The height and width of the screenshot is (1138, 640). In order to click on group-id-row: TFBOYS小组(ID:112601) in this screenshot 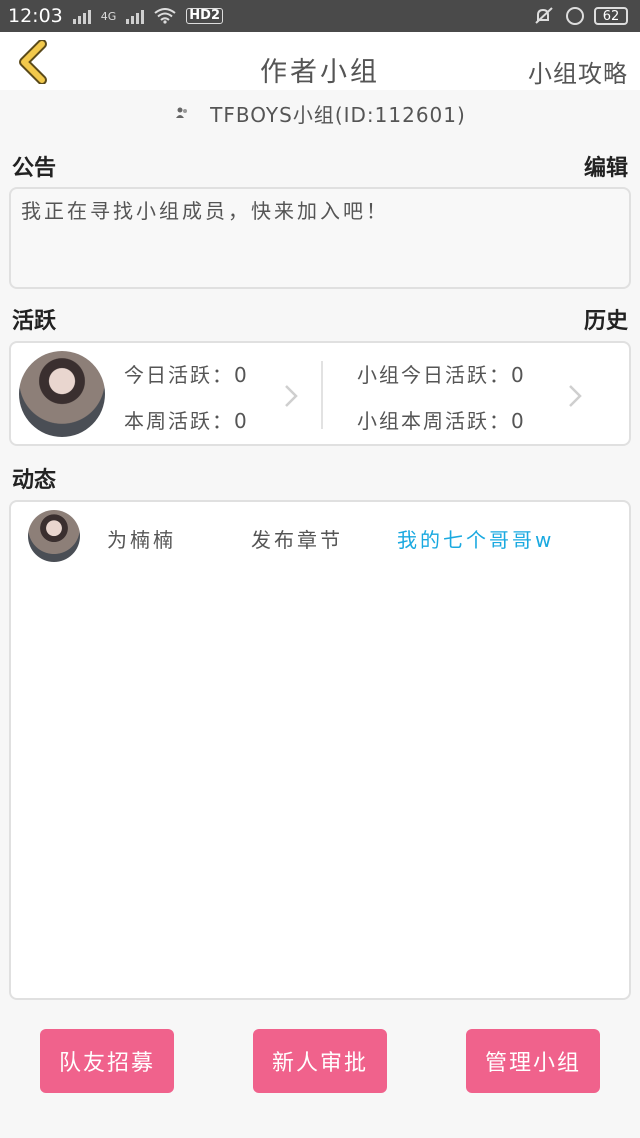, I will do `click(320, 113)`.